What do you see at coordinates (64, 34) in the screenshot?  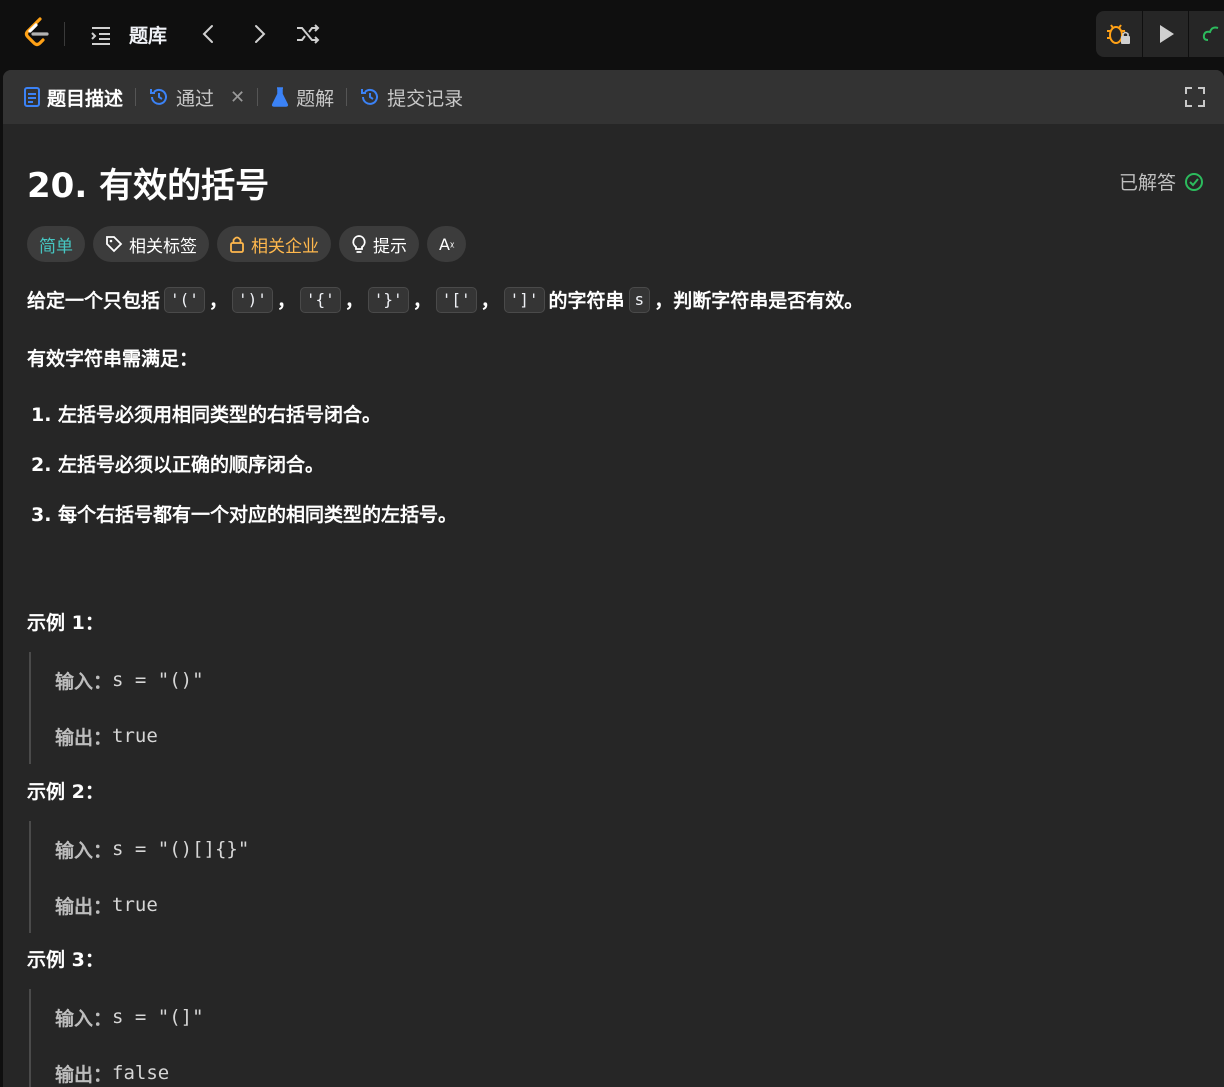 I see `nav-divider` at bounding box center [64, 34].